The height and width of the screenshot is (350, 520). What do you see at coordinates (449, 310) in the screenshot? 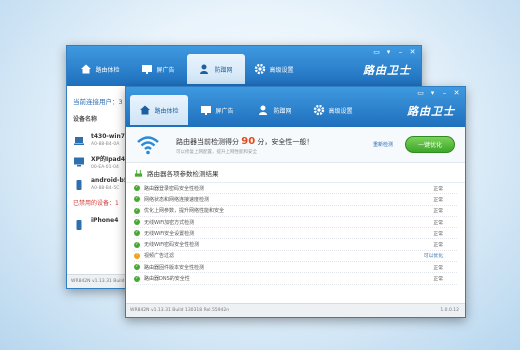
I see `app-version: 1.0.0.12` at bounding box center [449, 310].